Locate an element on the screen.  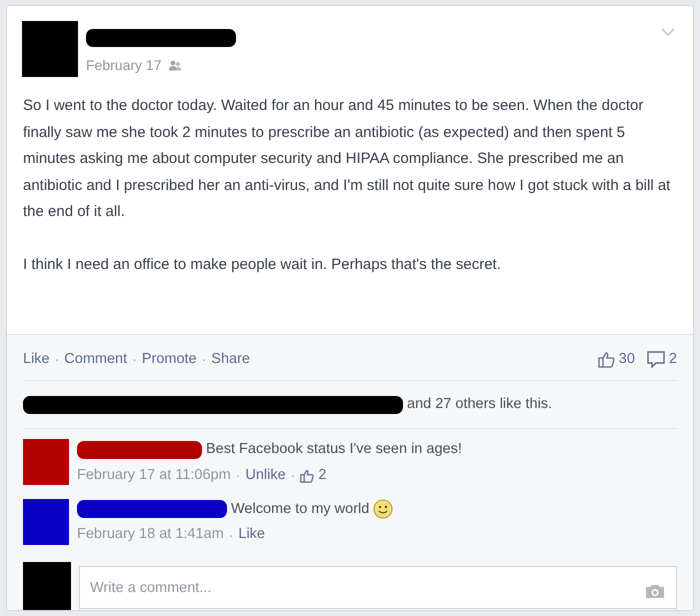
post-text: I think I need an office to make people wait in. Perhaps that's the secret. is located at coordinates (262, 264).